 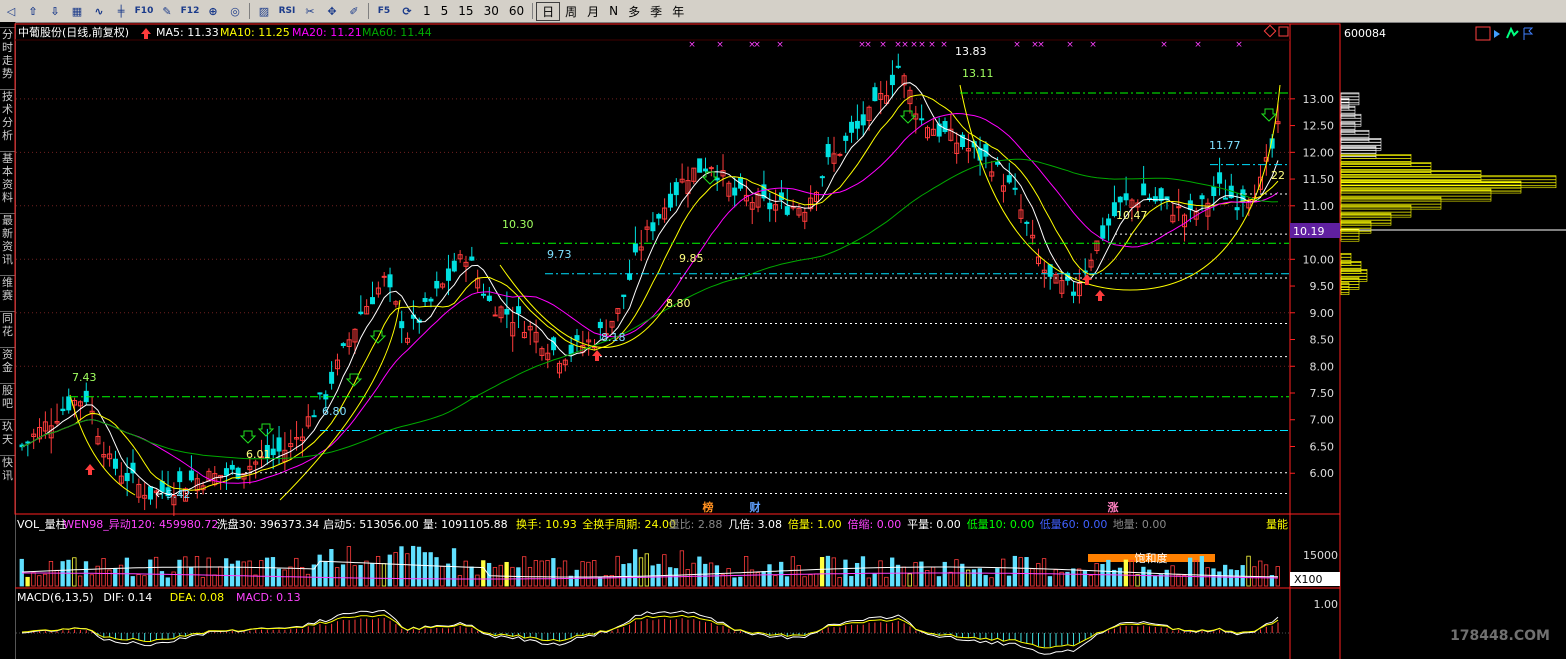 What do you see at coordinates (571, 11) in the screenshot?
I see `period-1: 周` at bounding box center [571, 11].